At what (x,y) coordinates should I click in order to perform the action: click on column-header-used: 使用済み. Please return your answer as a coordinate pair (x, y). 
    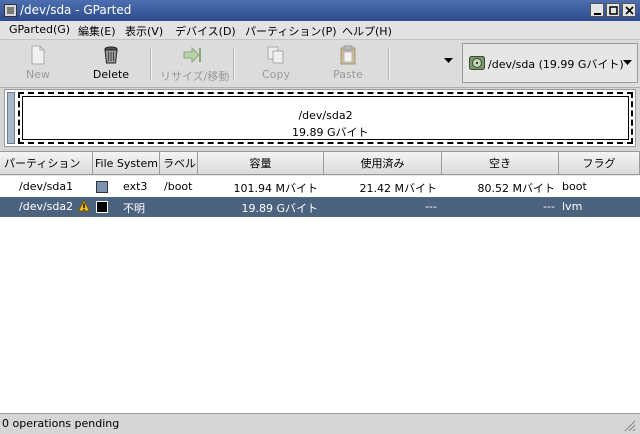
    Looking at the image, I should click on (383, 163).